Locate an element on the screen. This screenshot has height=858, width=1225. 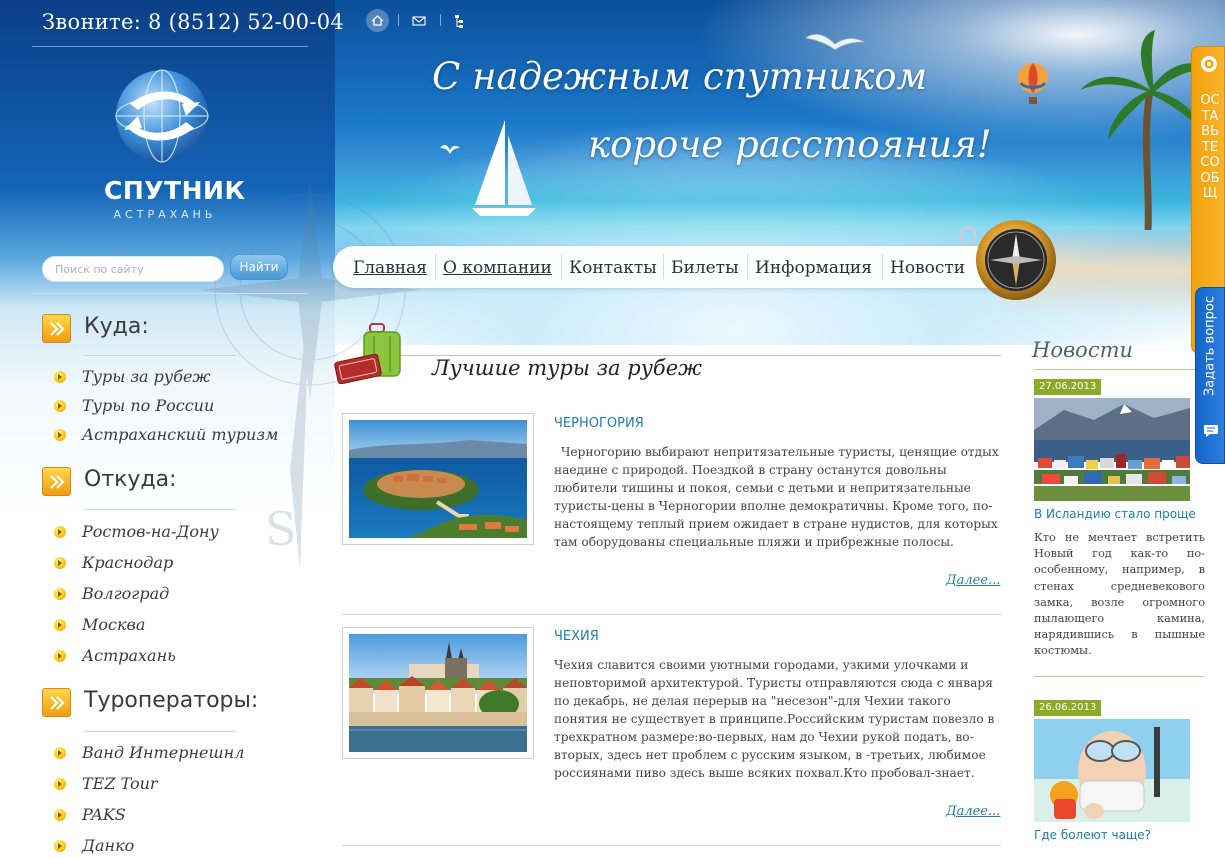
sidebar-link: Данко is located at coordinates (108, 845).